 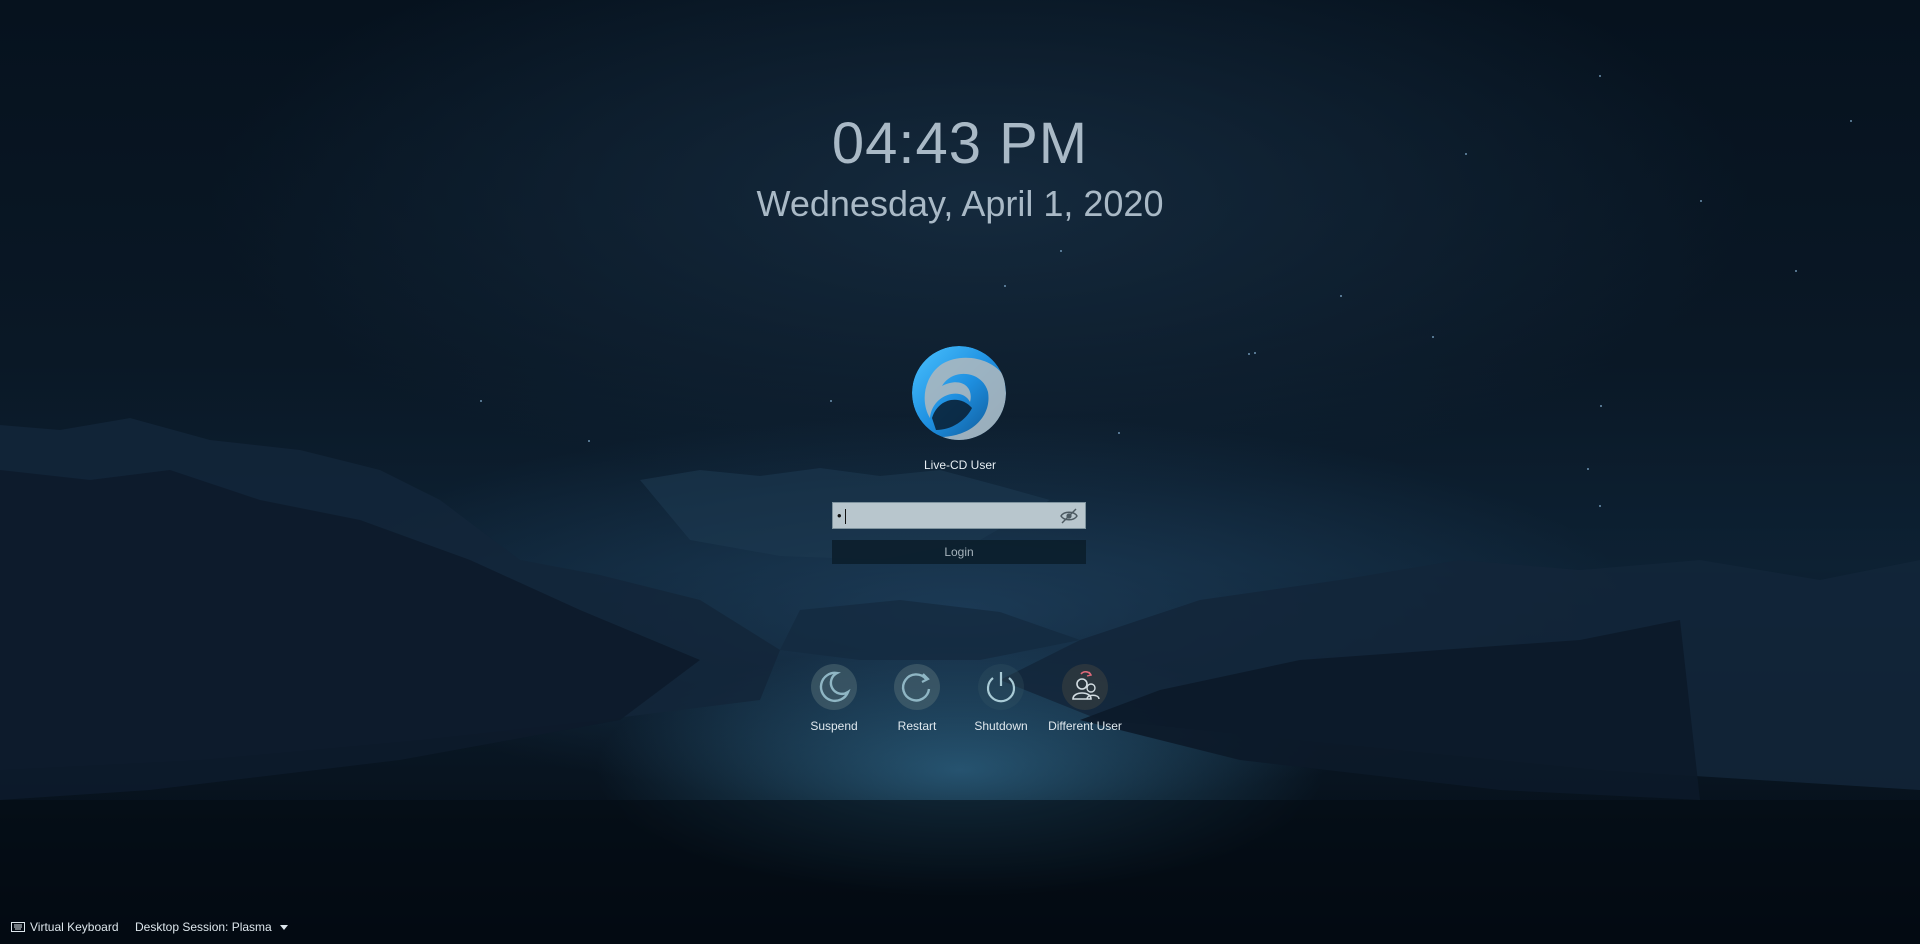 What do you see at coordinates (960, 143) in the screenshot?
I see `clock-time: 04:43 PM` at bounding box center [960, 143].